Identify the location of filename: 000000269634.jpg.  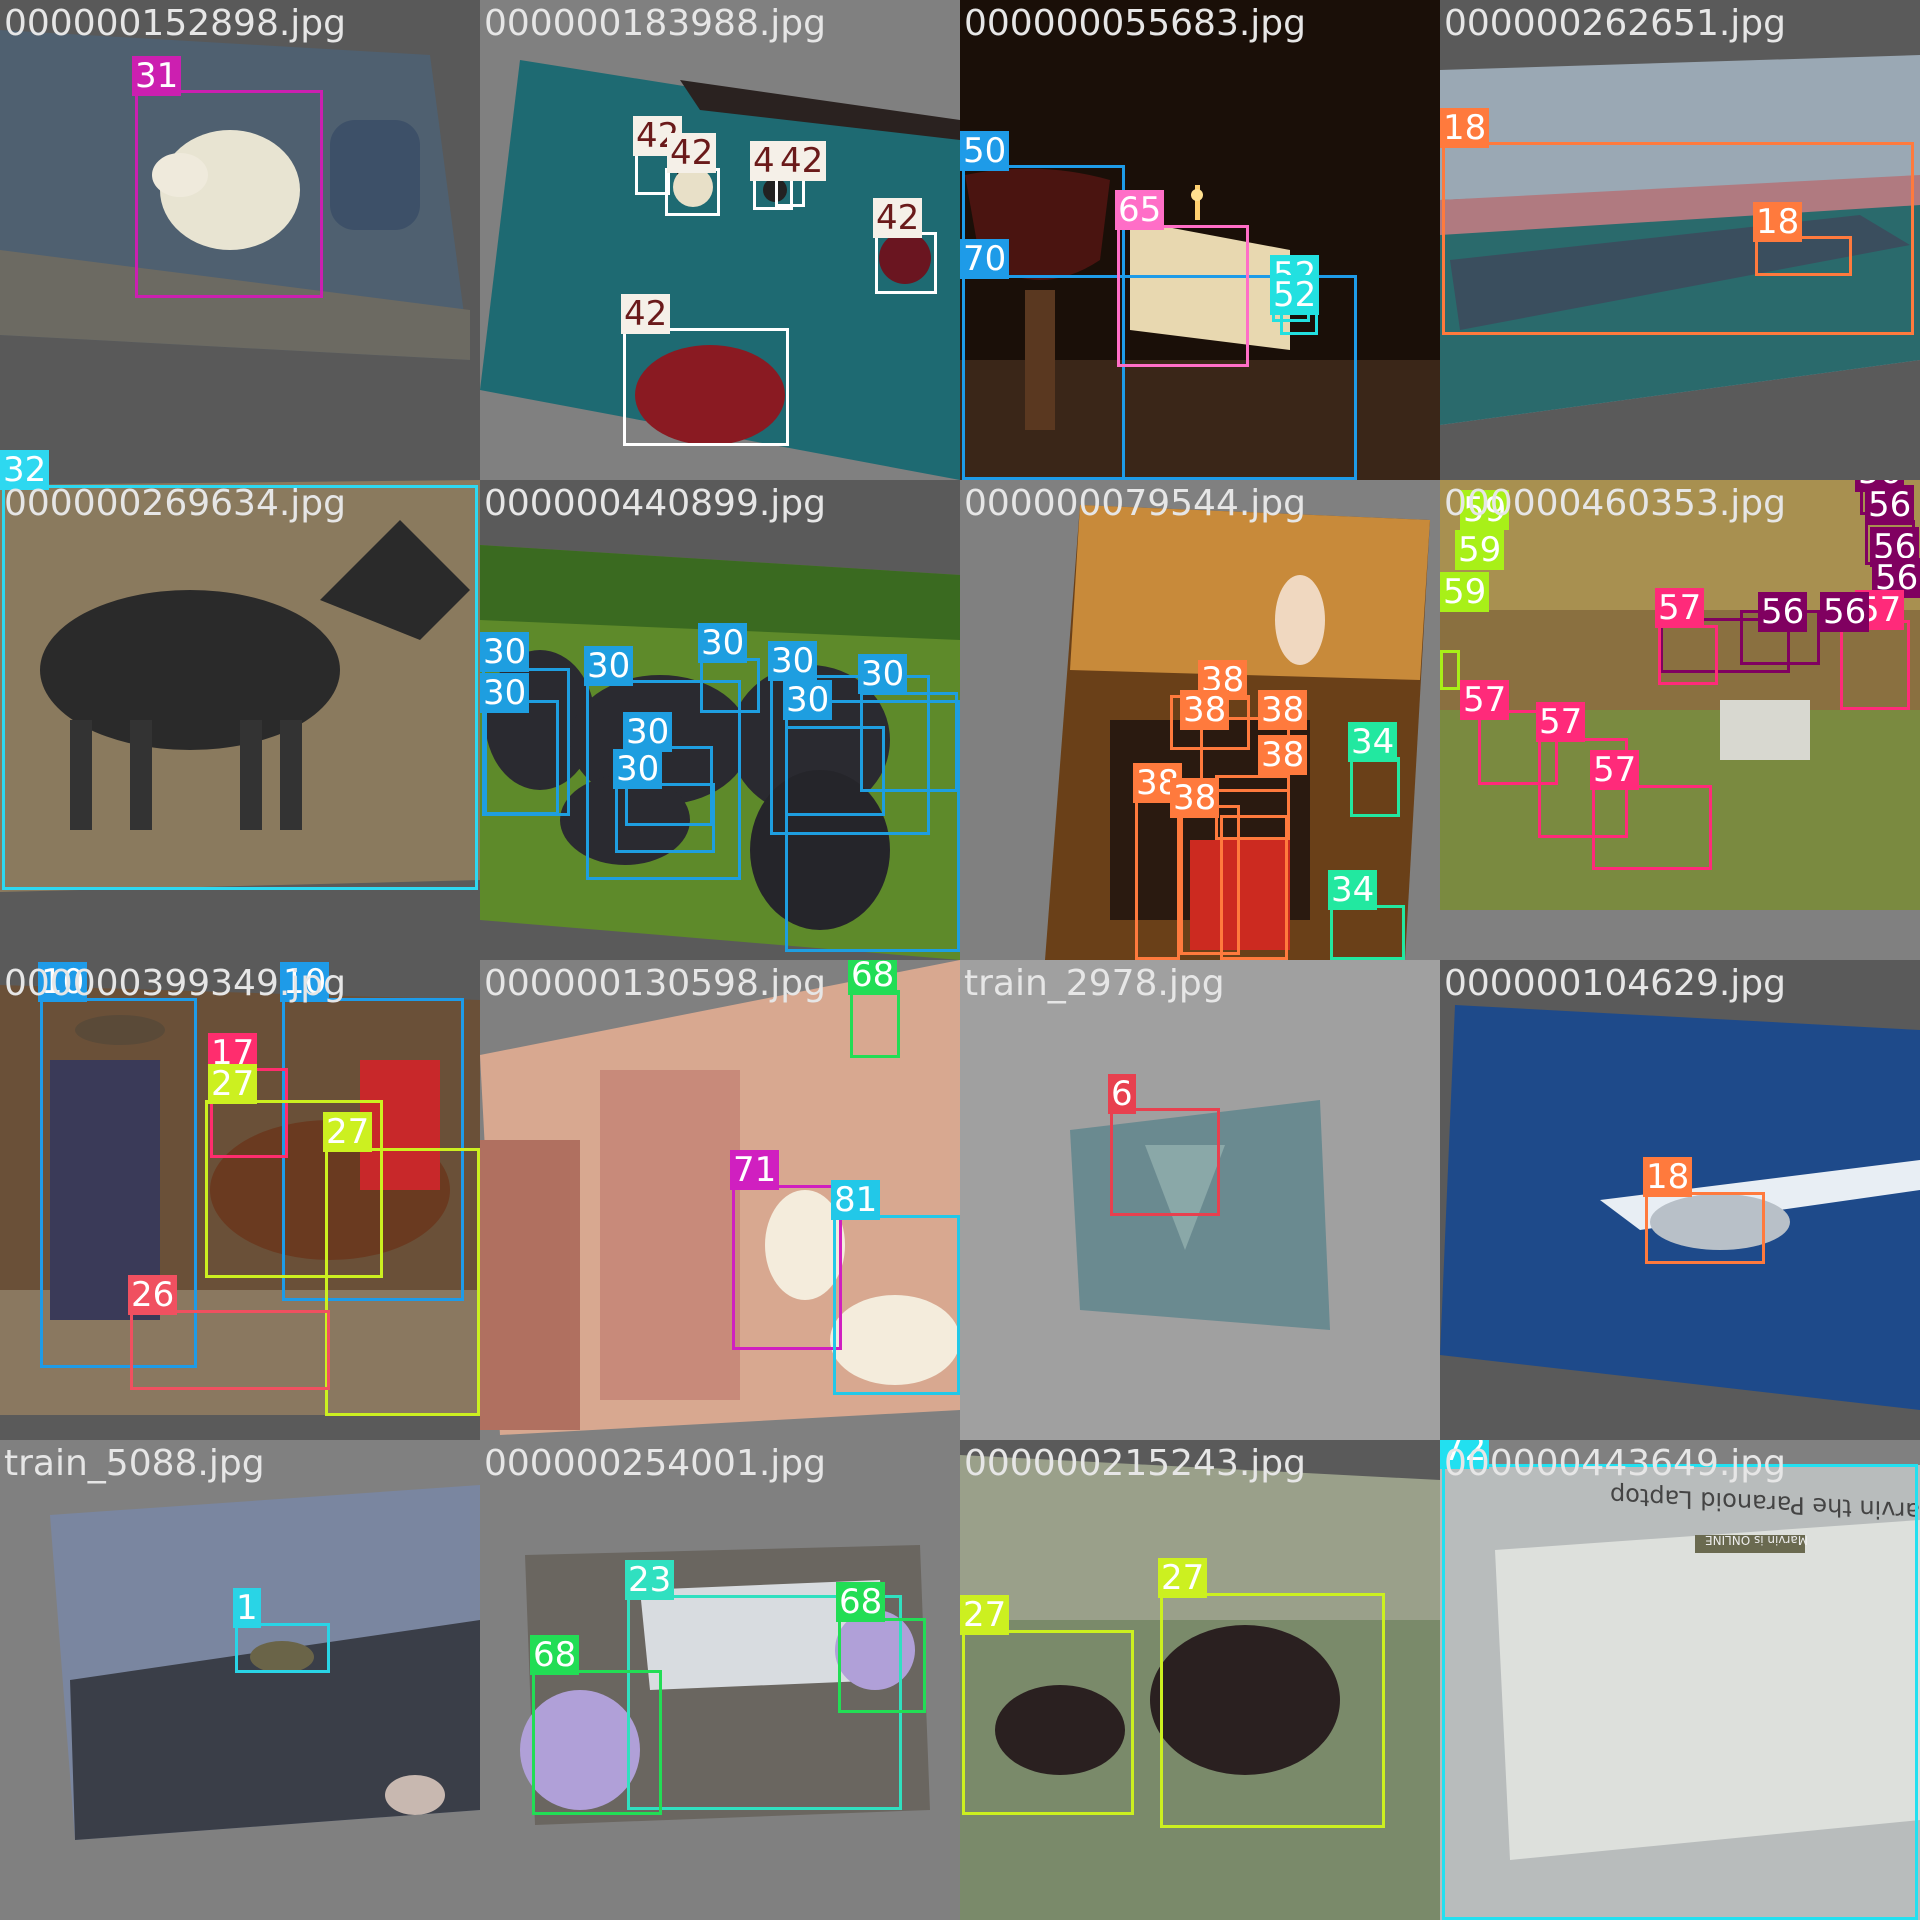
(175, 503).